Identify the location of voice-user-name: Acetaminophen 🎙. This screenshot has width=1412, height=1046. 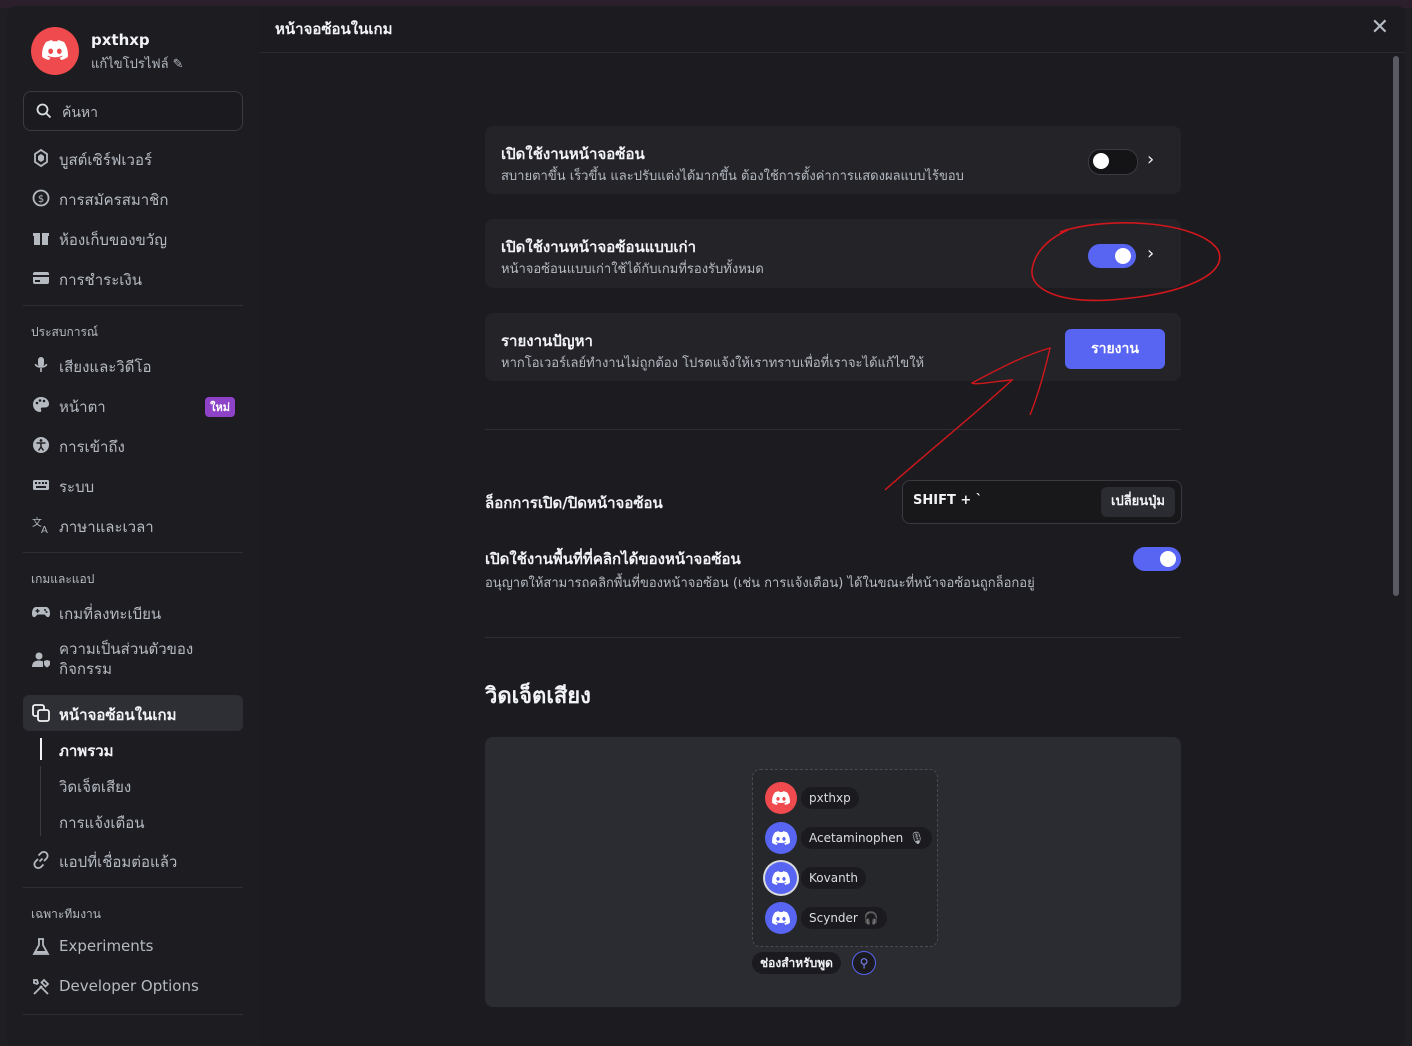
(867, 838).